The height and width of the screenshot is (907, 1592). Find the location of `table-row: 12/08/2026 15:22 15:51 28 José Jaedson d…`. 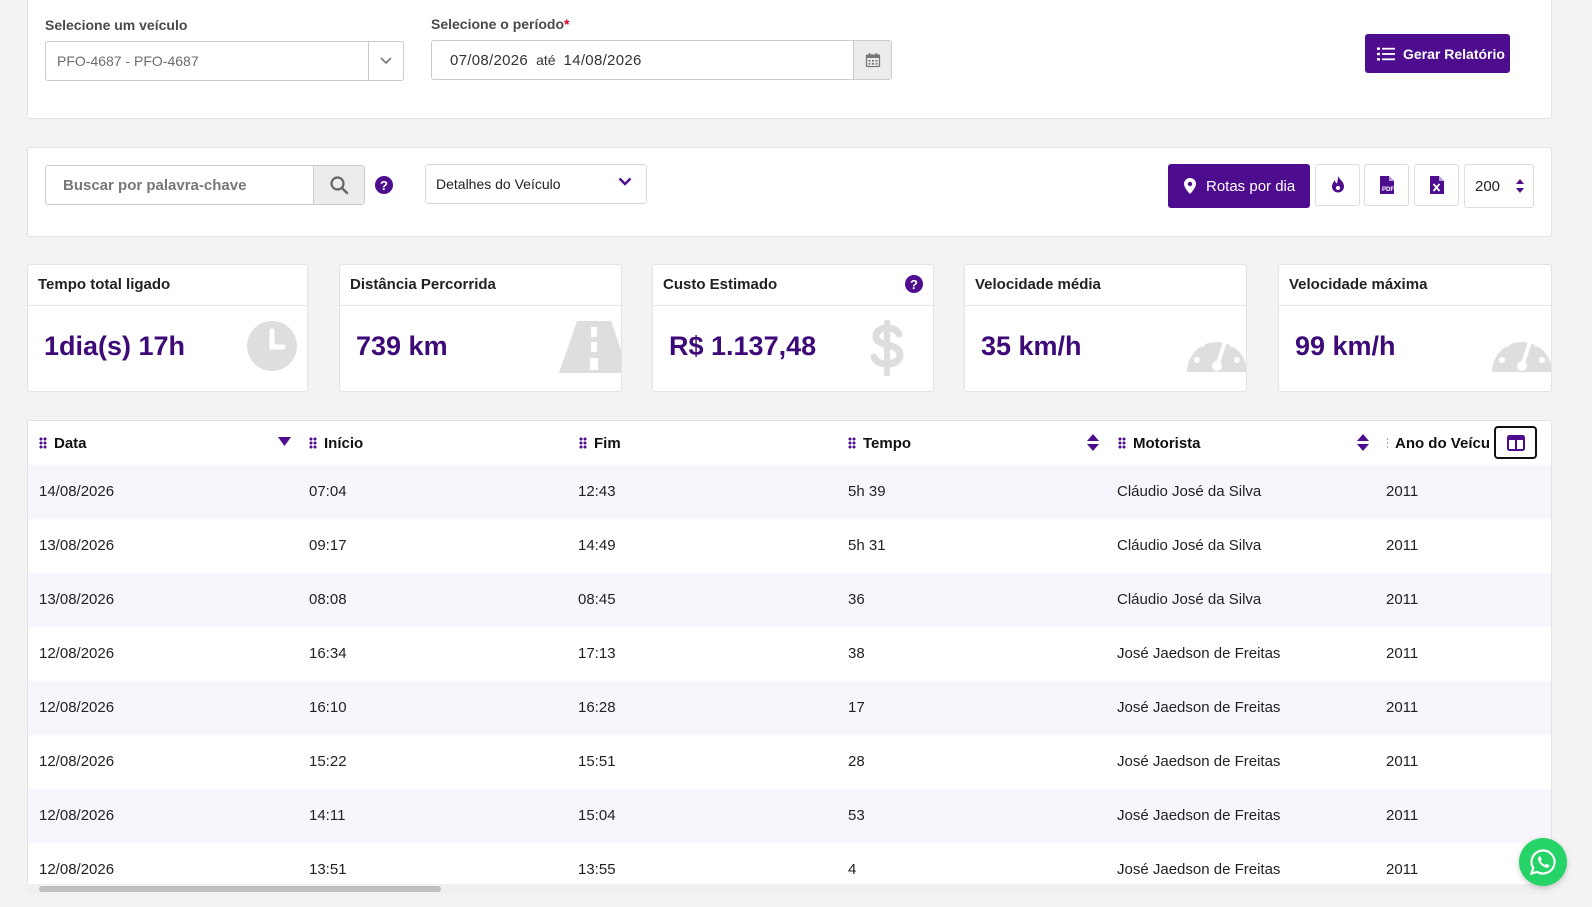

table-row: 12/08/2026 15:22 15:51 28 José Jaedson d… is located at coordinates (789, 762).